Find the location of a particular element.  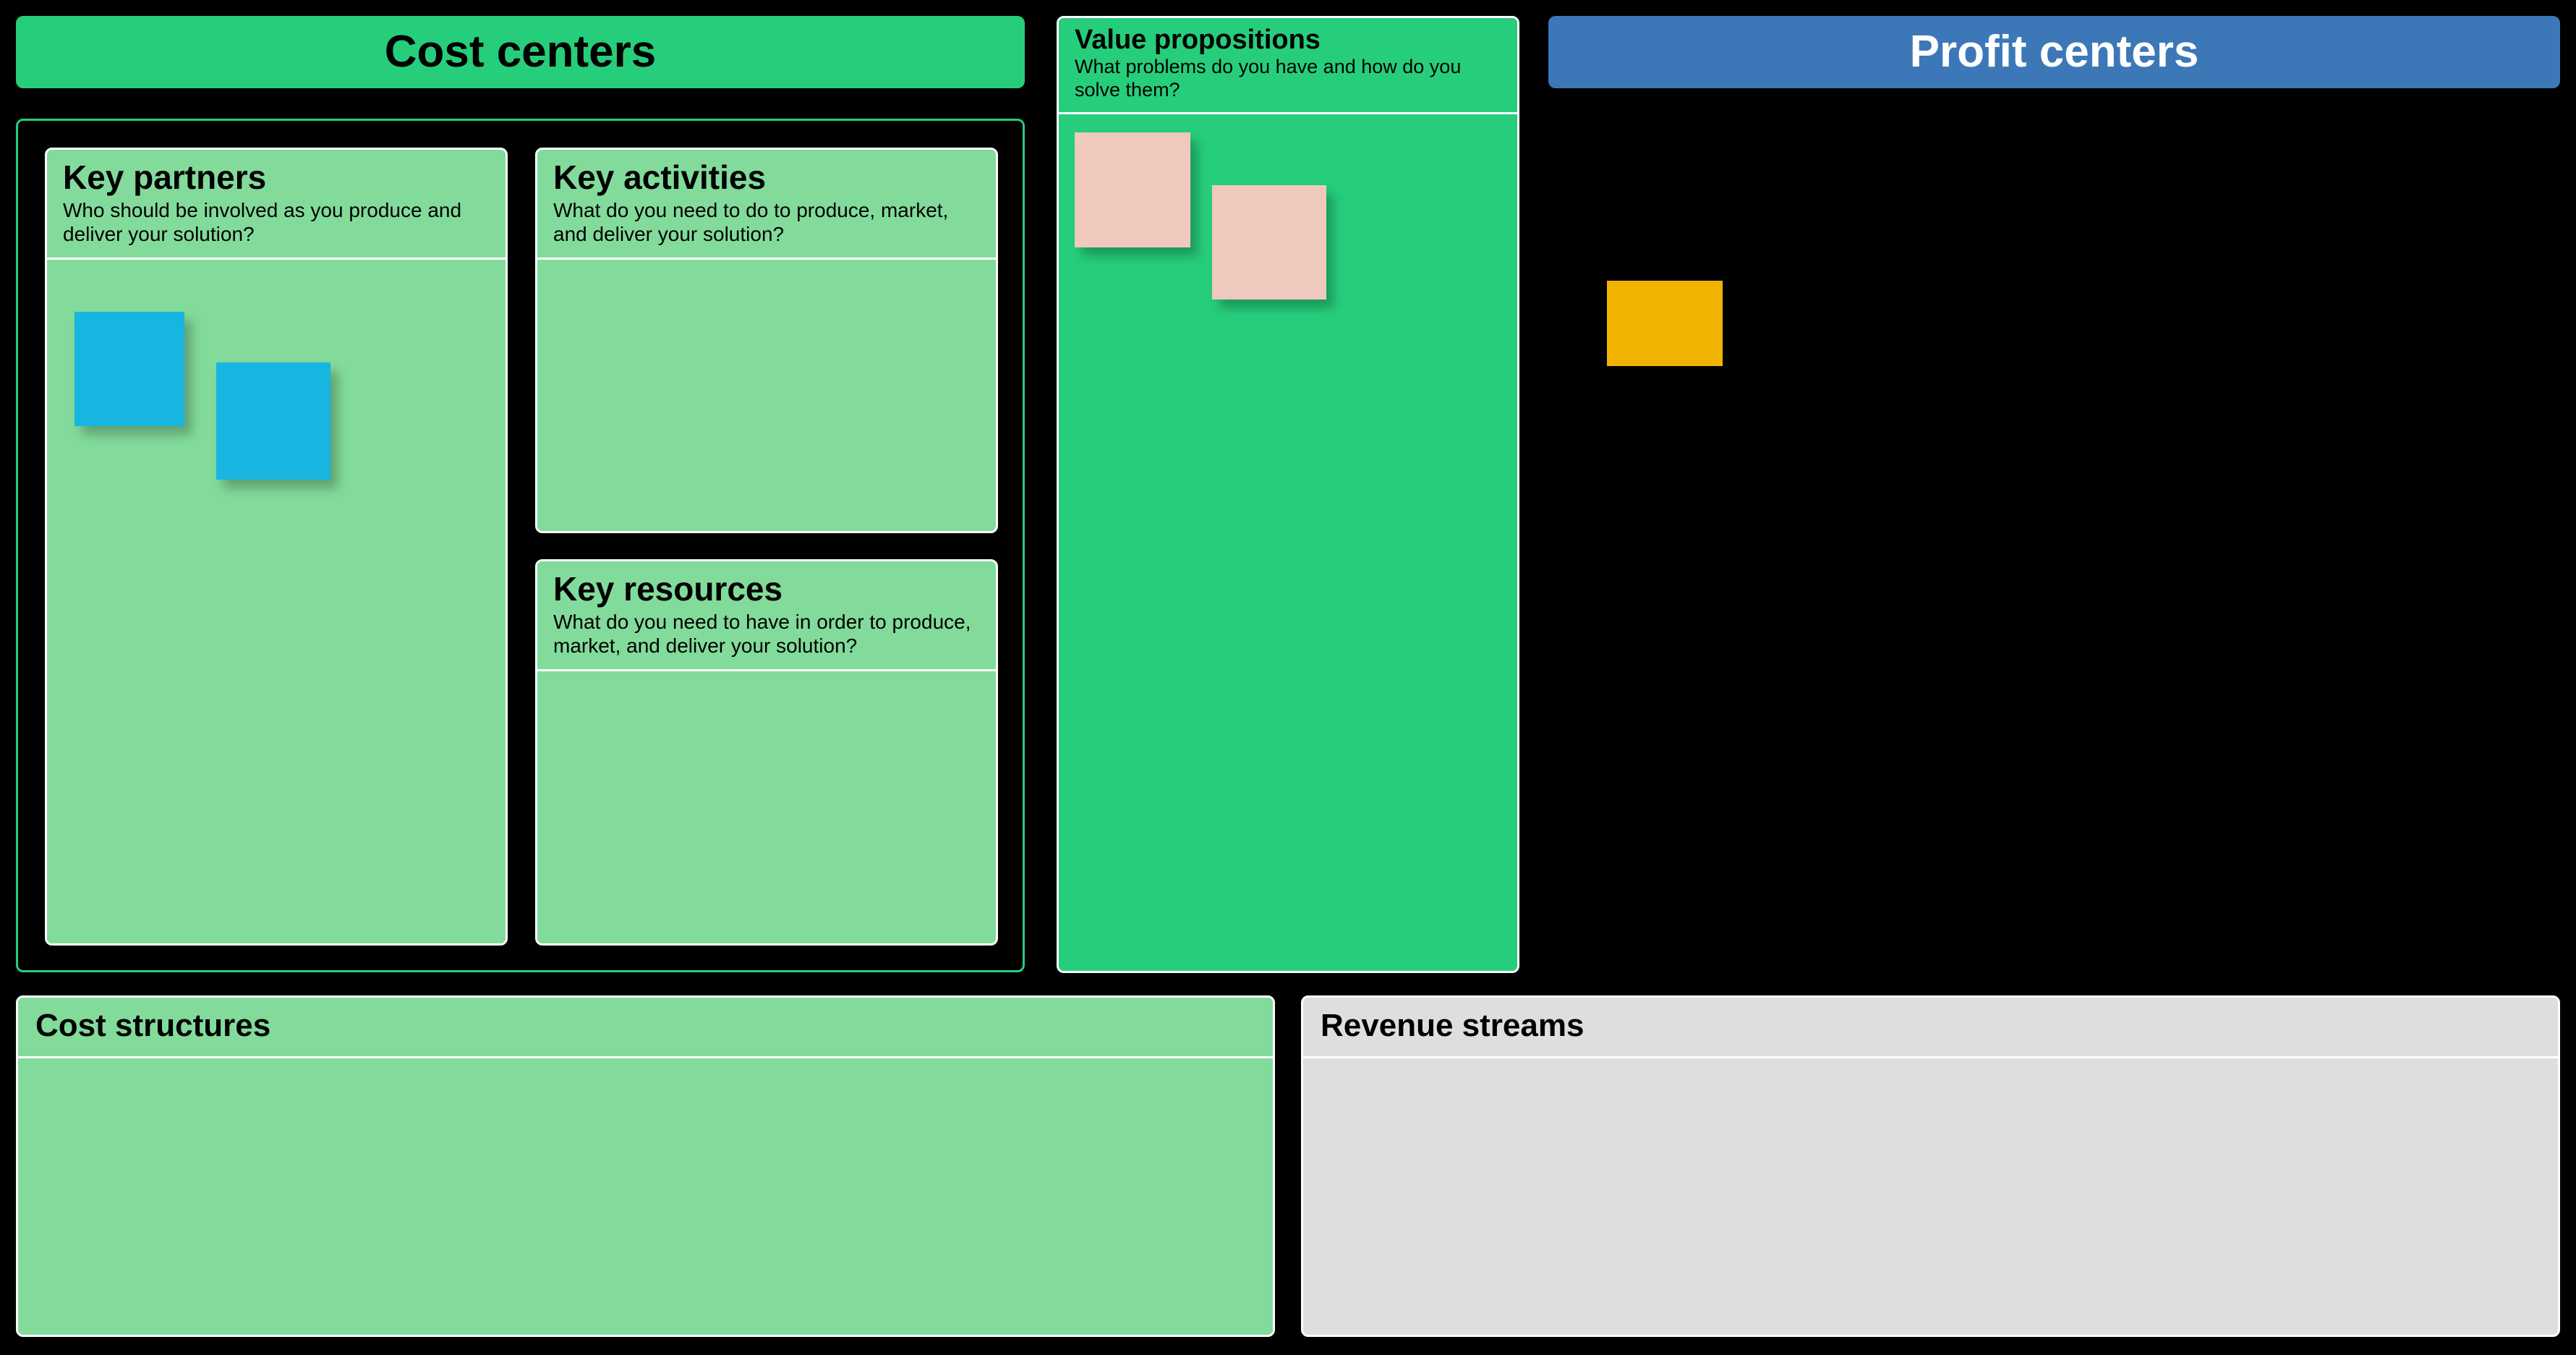

key-resources-title: Key resources is located at coordinates (668, 589).